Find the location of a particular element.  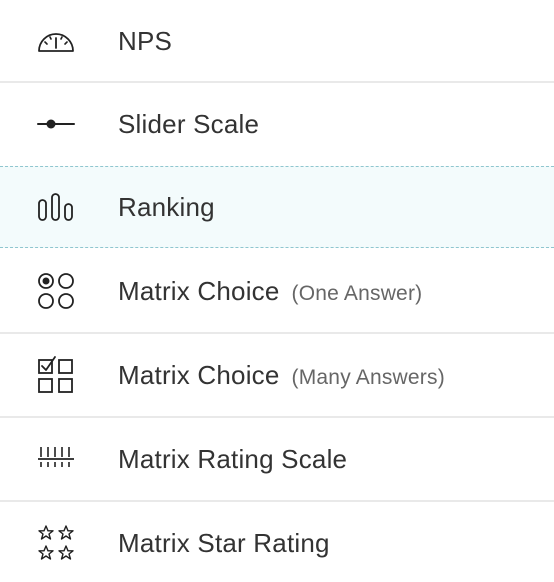

label-text: NPS is located at coordinates (145, 40).